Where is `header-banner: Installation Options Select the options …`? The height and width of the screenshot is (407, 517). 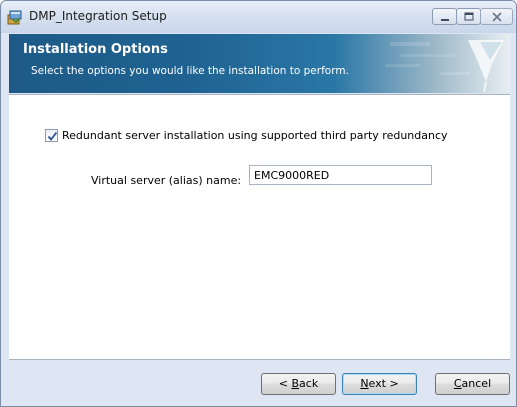
header-banner: Installation Options Select the options … is located at coordinates (259, 63).